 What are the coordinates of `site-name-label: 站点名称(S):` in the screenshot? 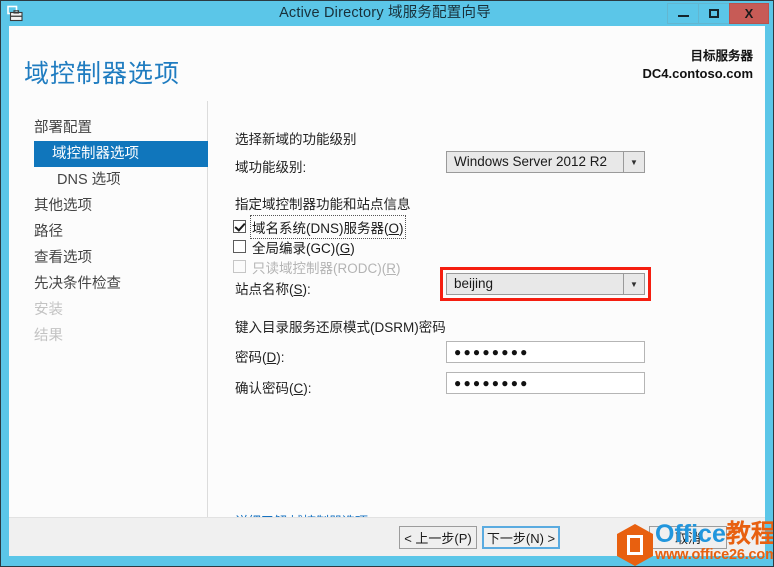 It's located at (273, 289).